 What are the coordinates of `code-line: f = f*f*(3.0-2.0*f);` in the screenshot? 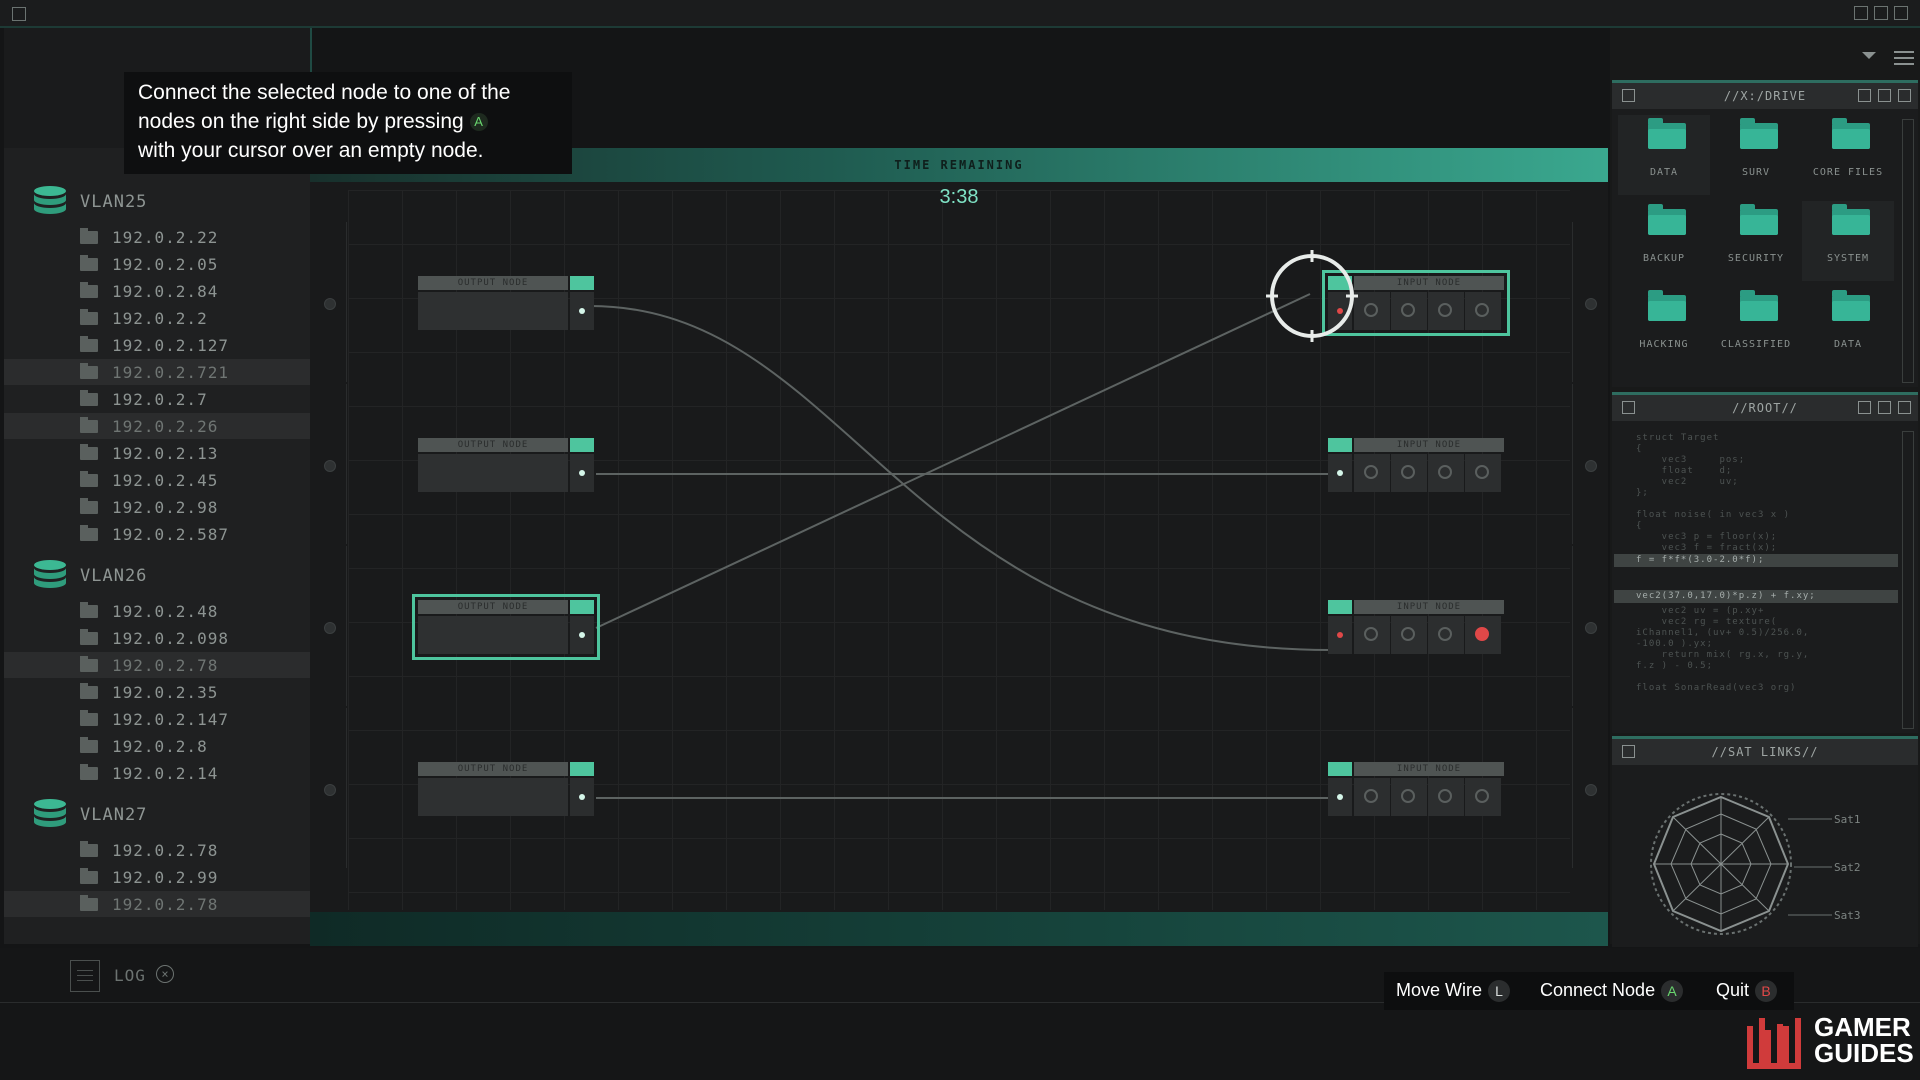 It's located at (1700, 560).